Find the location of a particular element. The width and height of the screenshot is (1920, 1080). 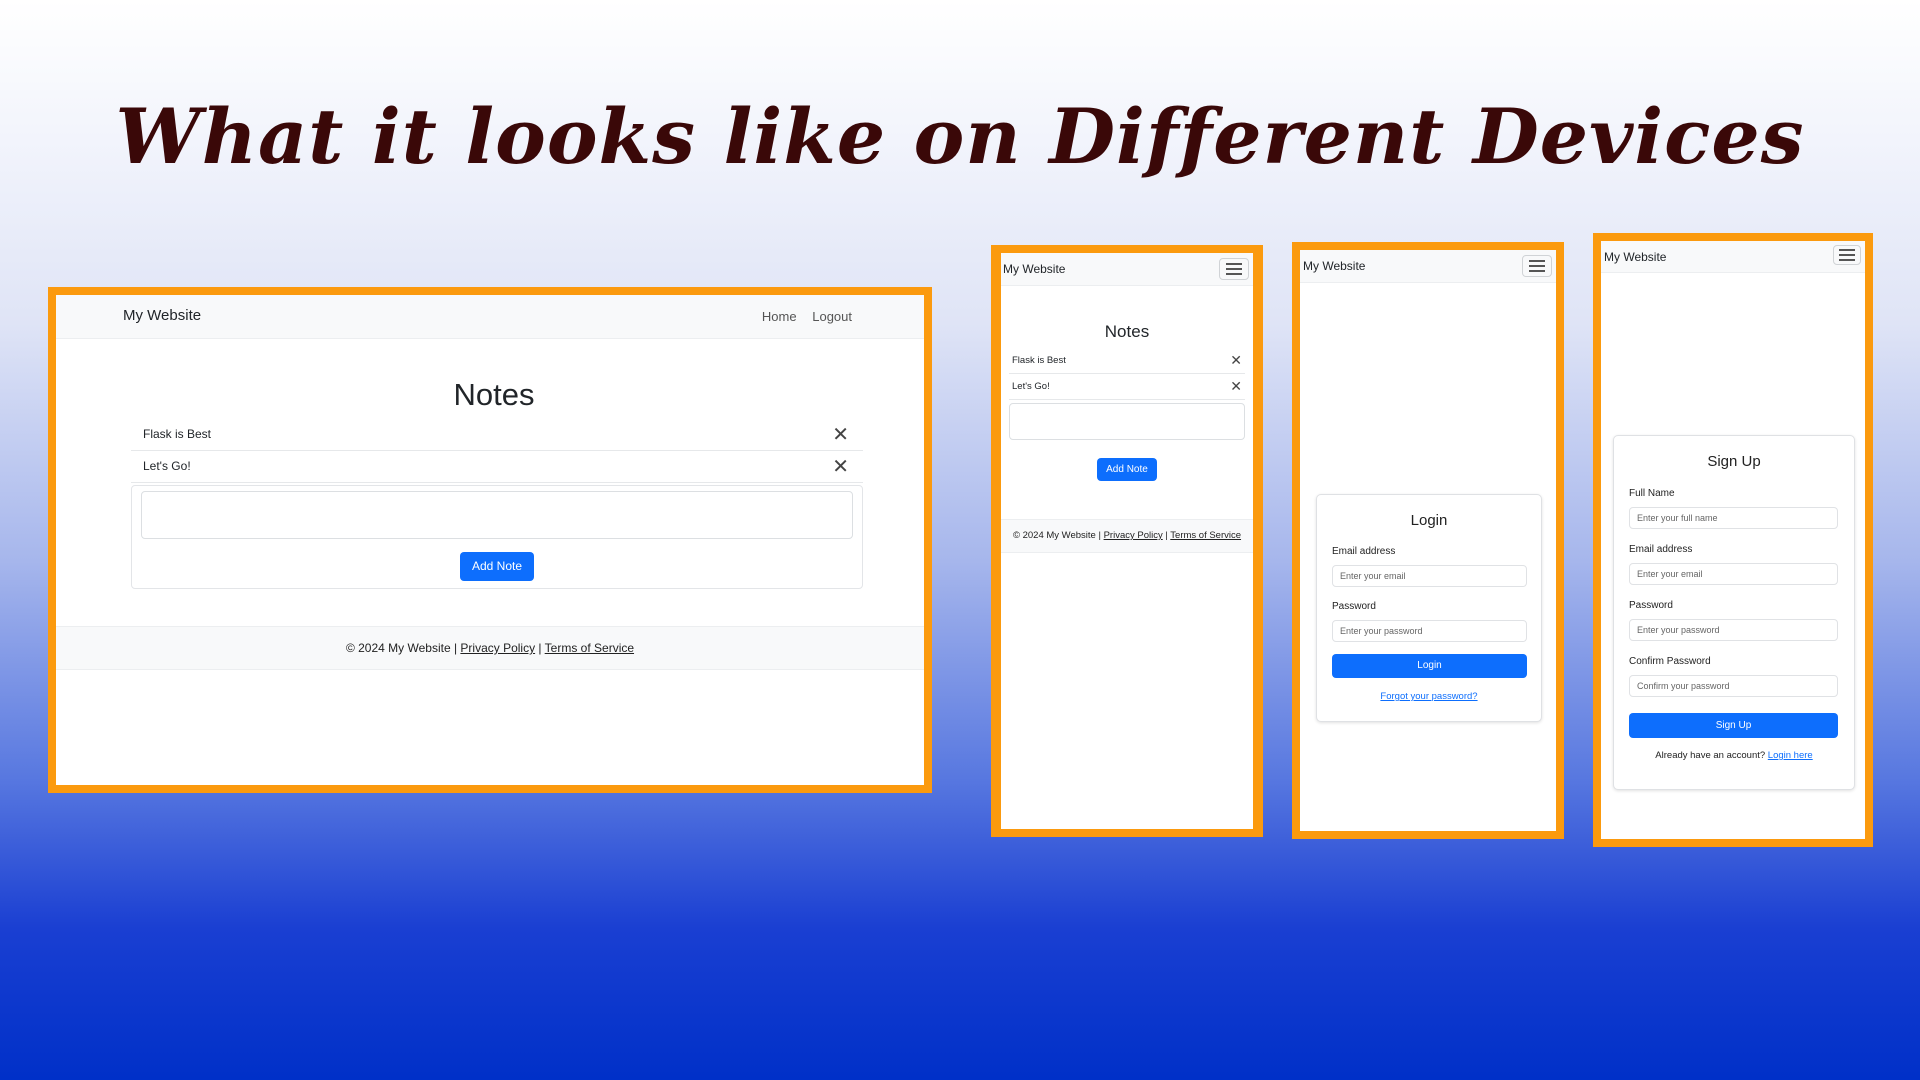

signup-button: Sign Up is located at coordinates (1733, 725).